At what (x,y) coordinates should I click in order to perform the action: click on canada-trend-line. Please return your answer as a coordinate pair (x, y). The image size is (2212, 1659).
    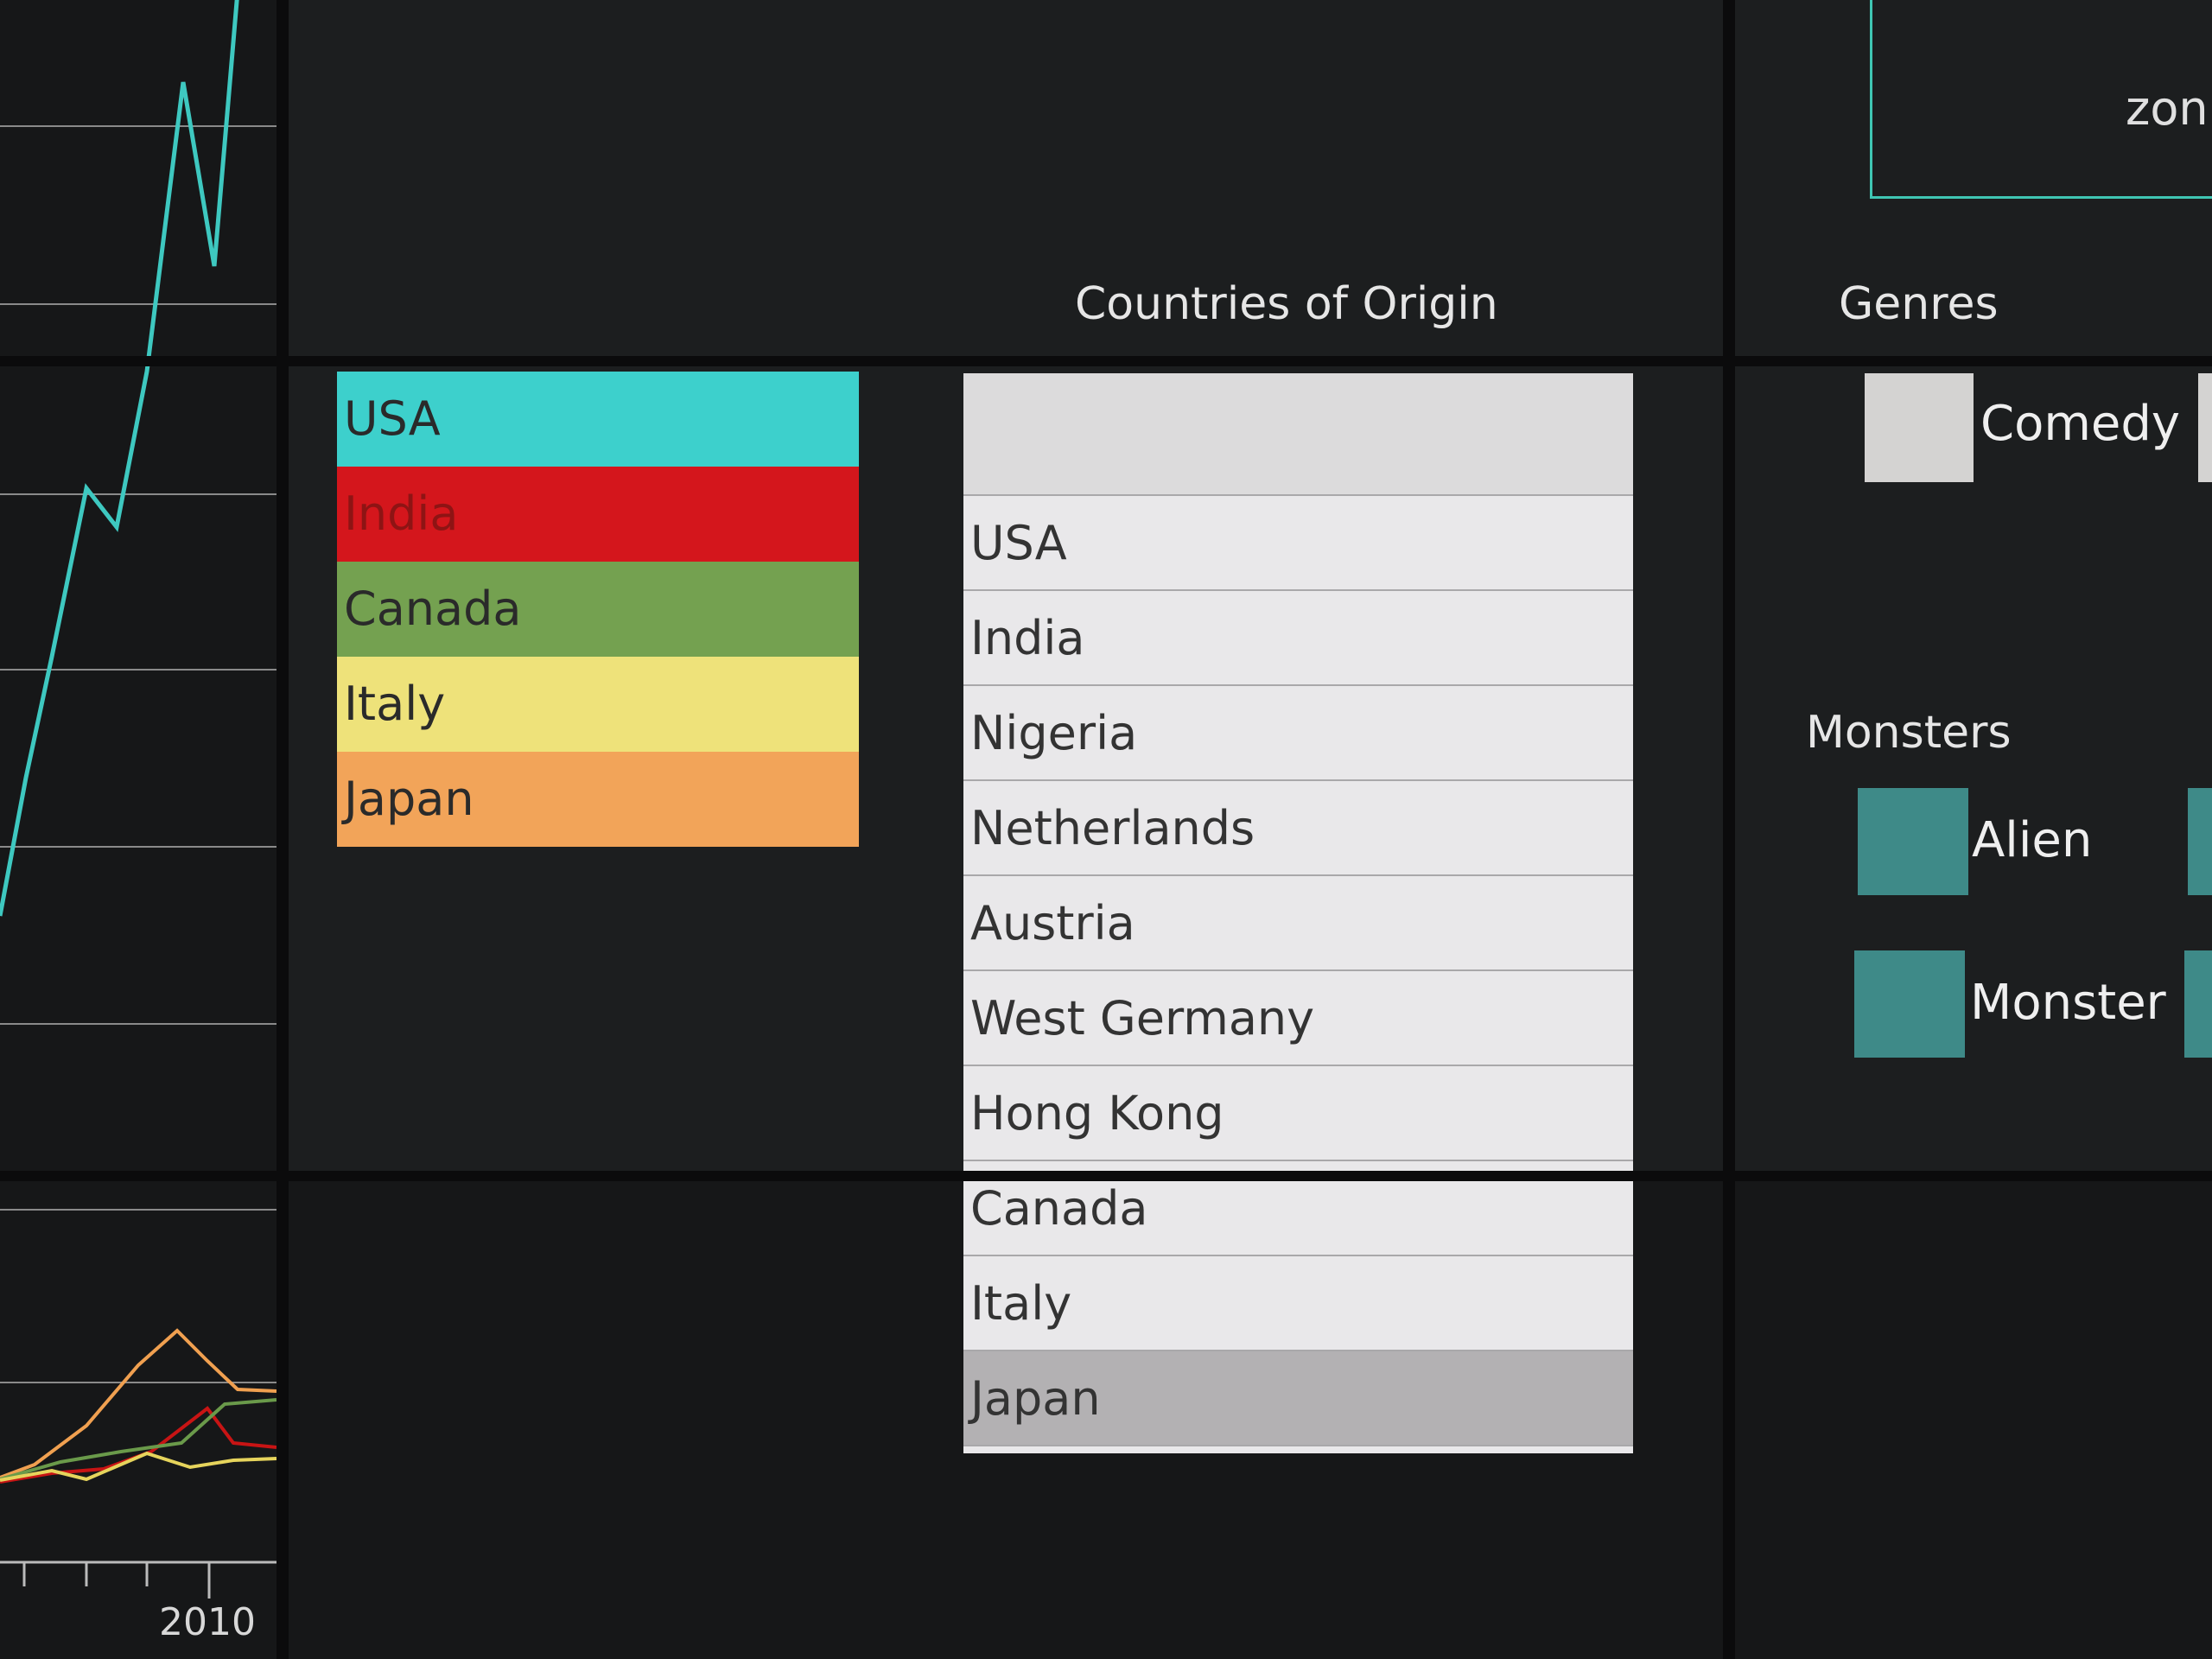
    Looking at the image, I should click on (138, 1439).